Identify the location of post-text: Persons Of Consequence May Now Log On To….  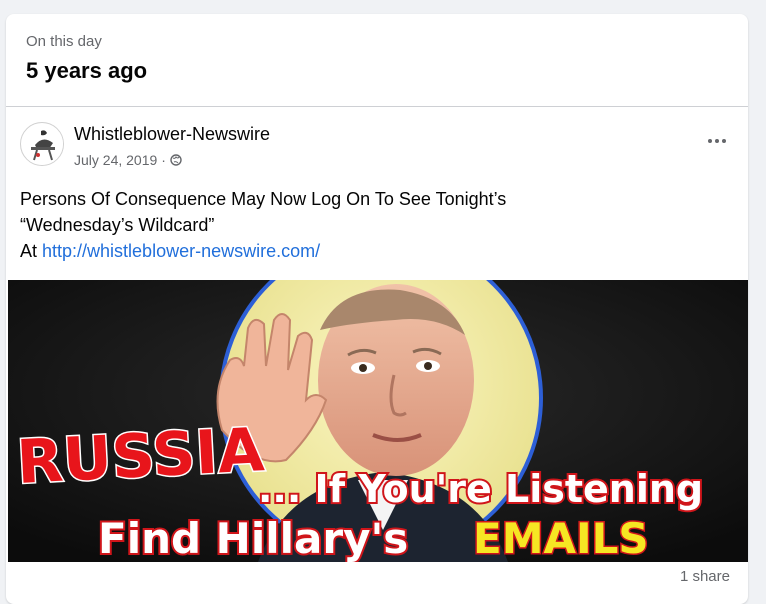
(375, 225).